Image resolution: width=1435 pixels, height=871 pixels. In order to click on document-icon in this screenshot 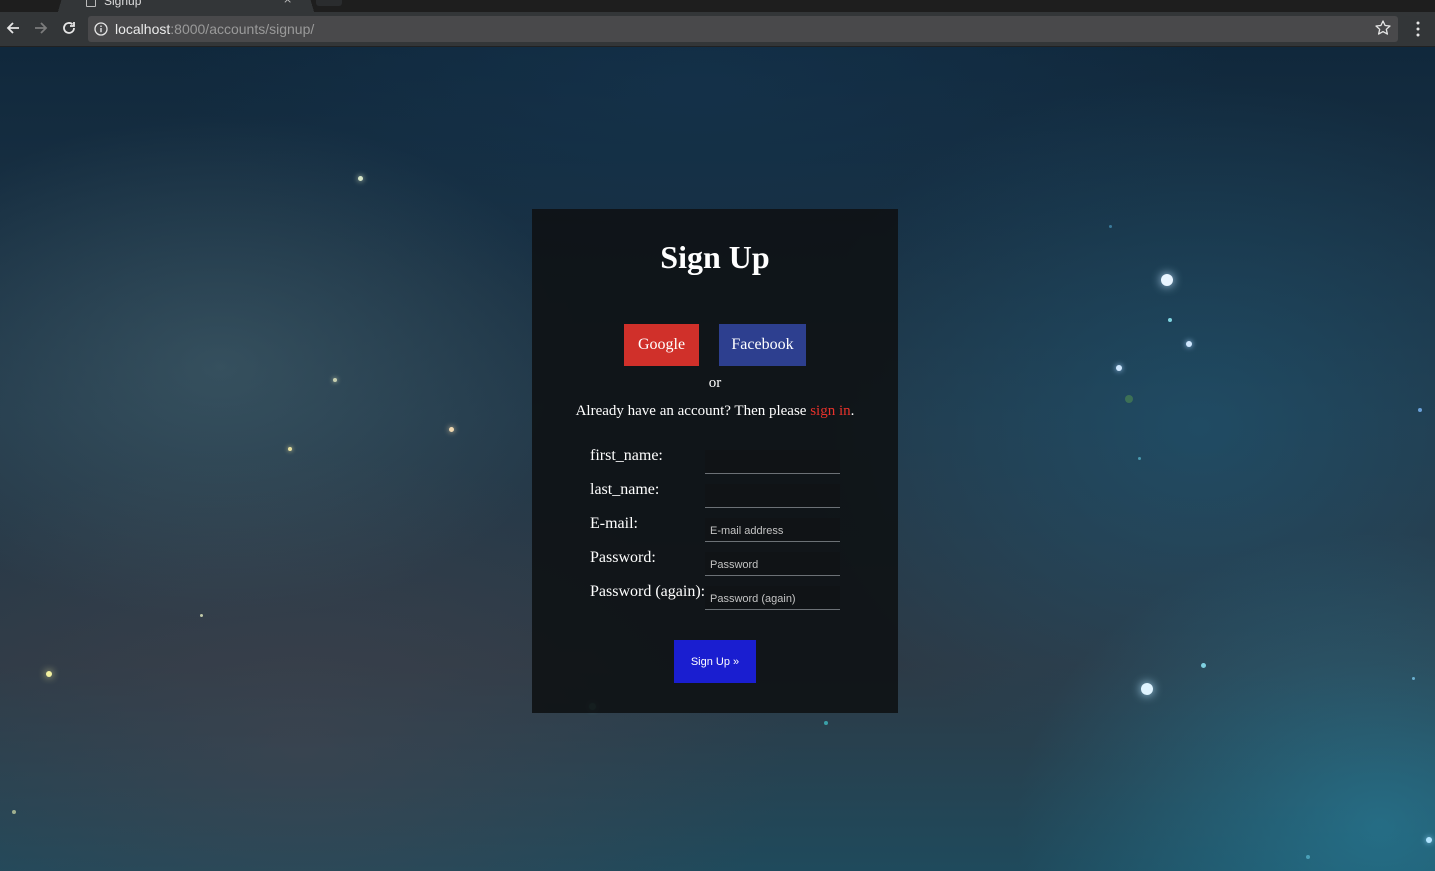, I will do `click(91, 3)`.